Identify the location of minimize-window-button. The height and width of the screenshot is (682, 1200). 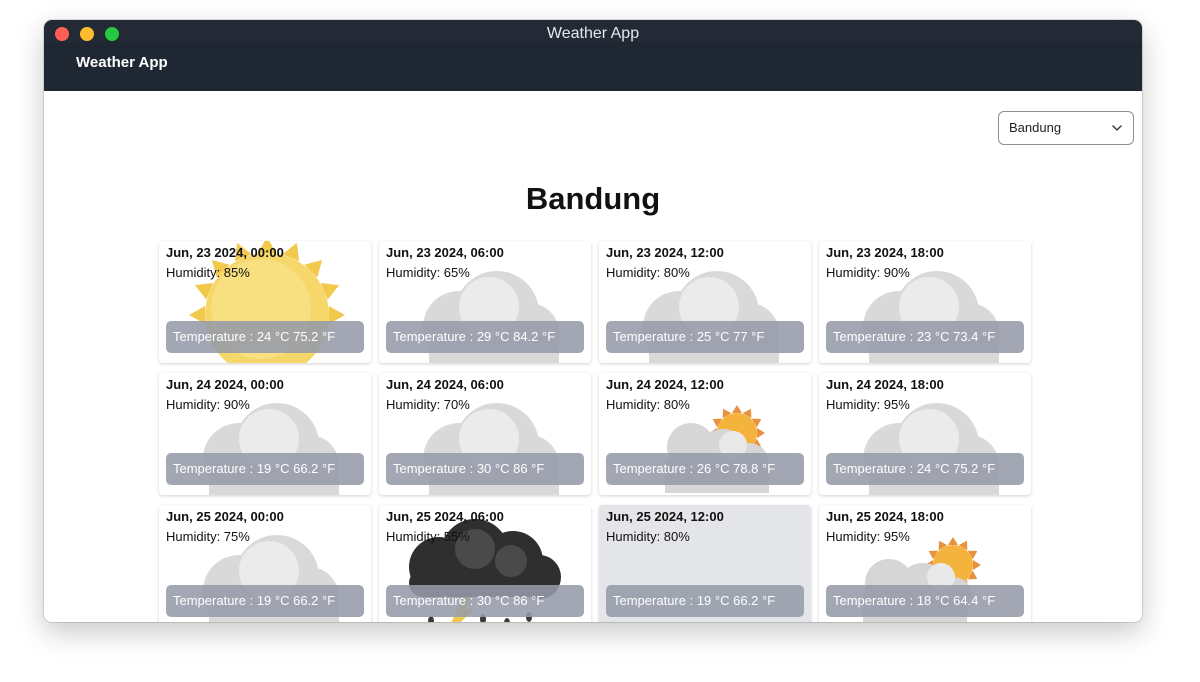
(87, 34).